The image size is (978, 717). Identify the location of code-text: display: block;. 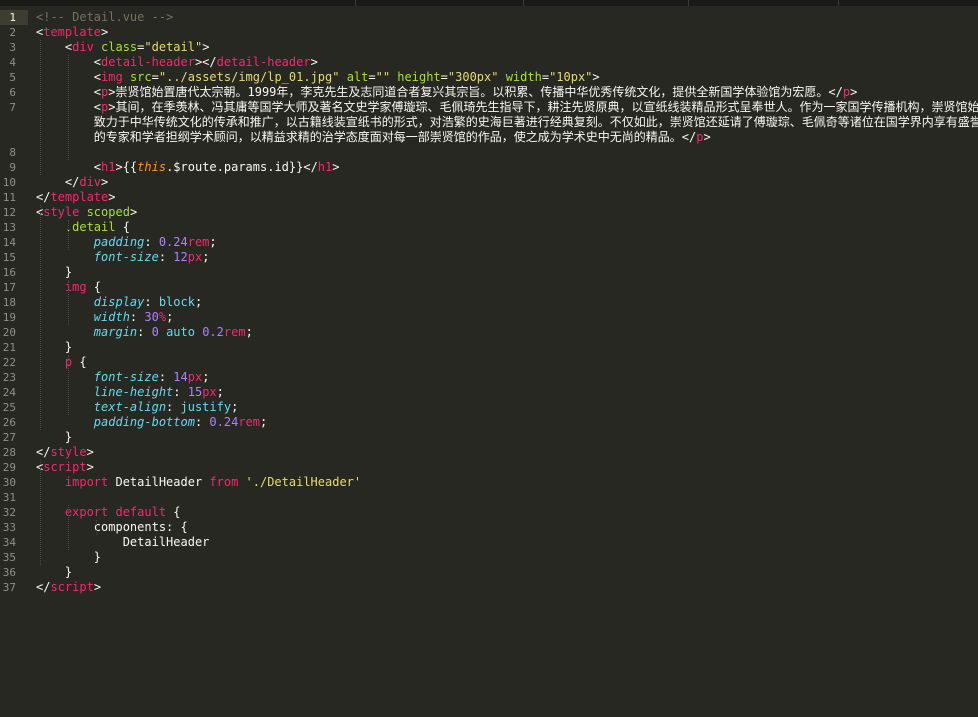
(119, 302).